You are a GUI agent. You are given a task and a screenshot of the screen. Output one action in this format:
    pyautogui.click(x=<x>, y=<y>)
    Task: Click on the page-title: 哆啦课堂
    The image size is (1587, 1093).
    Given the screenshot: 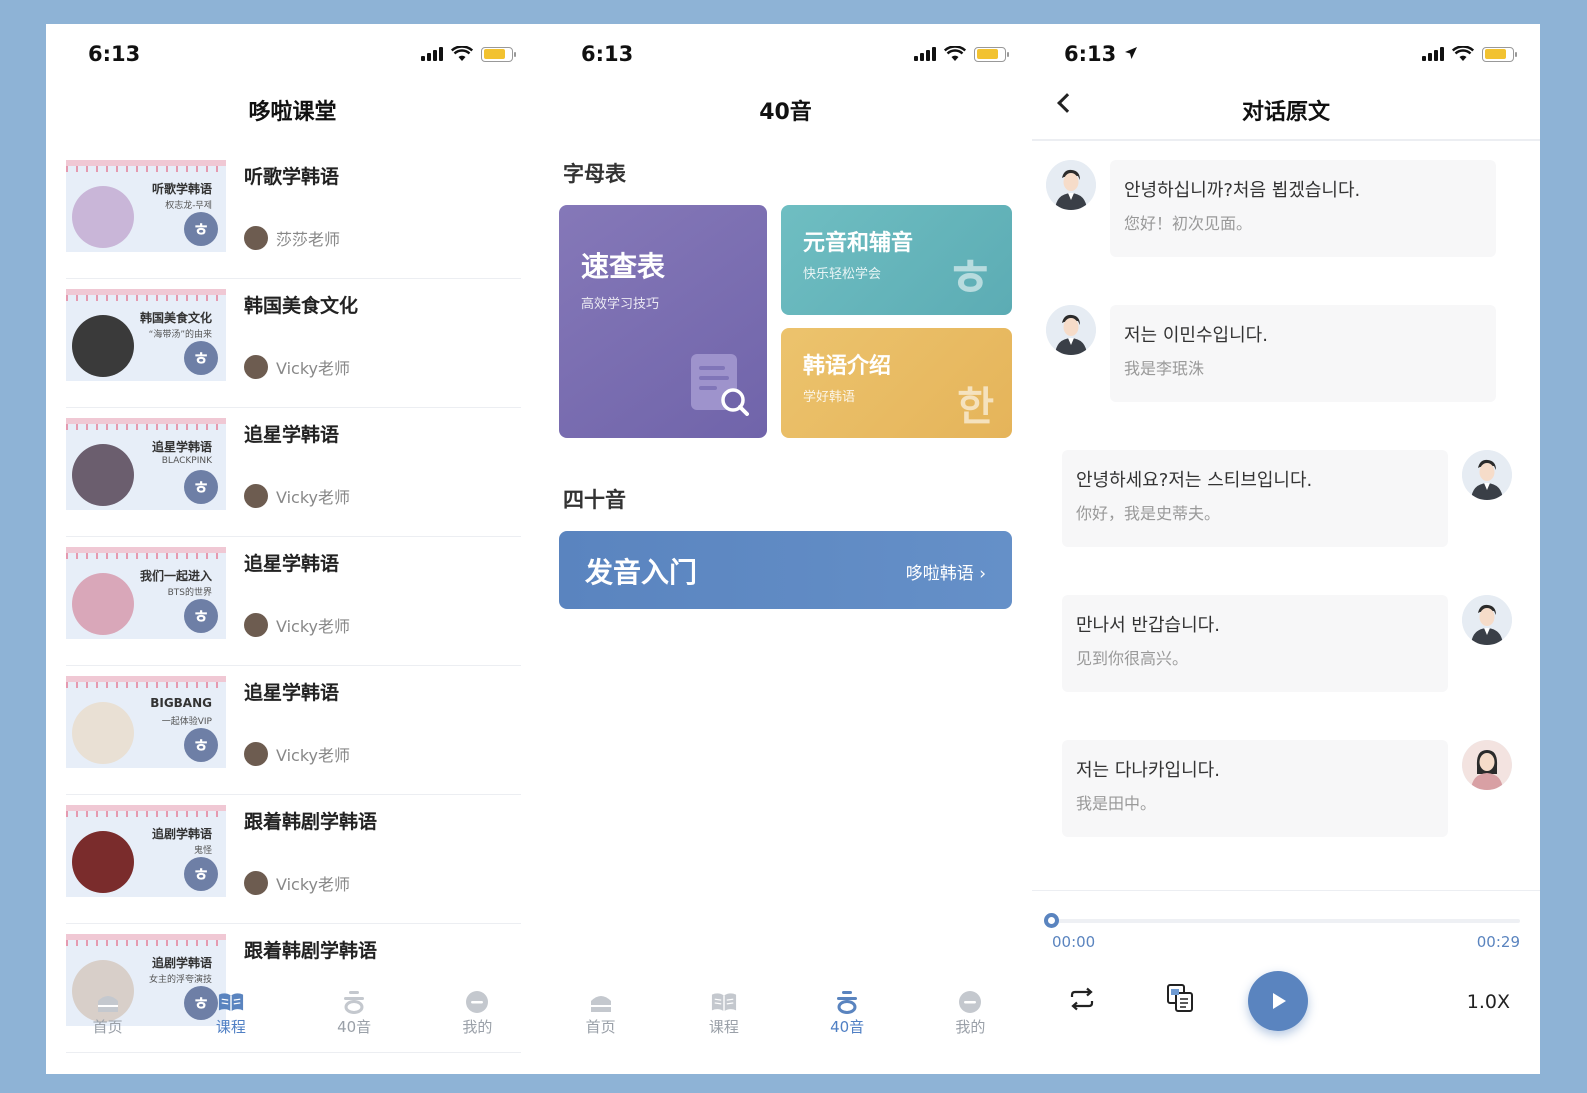 What is the action you would take?
    pyautogui.click(x=292, y=112)
    